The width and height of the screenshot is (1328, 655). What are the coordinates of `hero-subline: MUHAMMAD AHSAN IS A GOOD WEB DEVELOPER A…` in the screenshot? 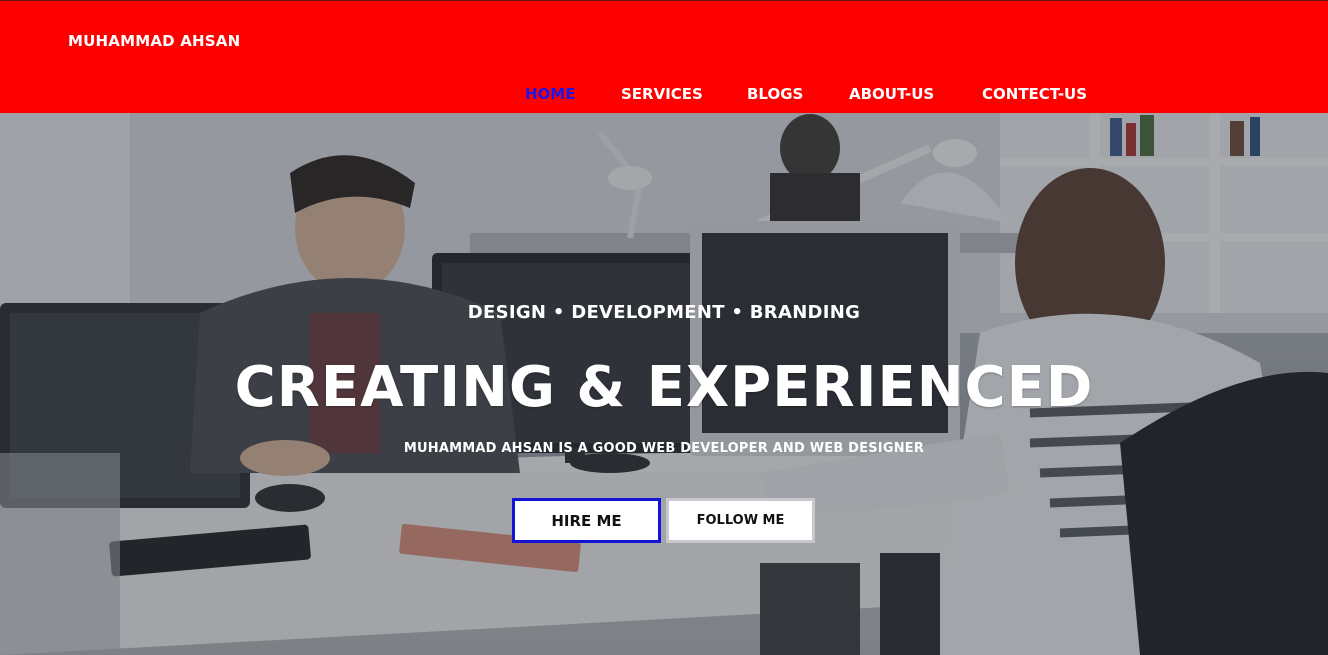 It's located at (664, 448).